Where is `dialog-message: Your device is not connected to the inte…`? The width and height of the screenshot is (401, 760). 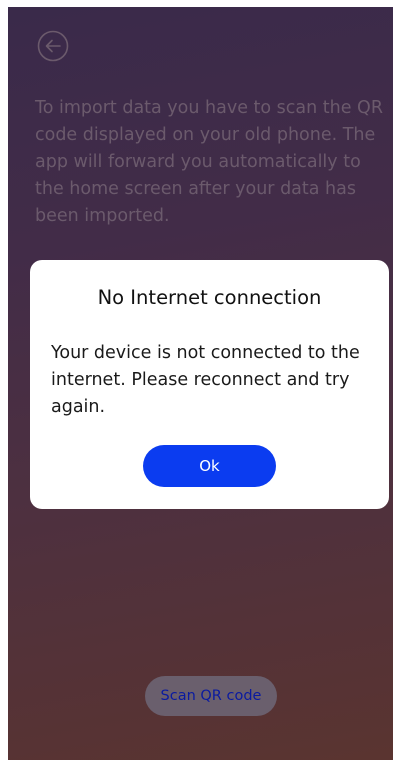
dialog-message: Your device is not connected to the inte… is located at coordinates (205, 380).